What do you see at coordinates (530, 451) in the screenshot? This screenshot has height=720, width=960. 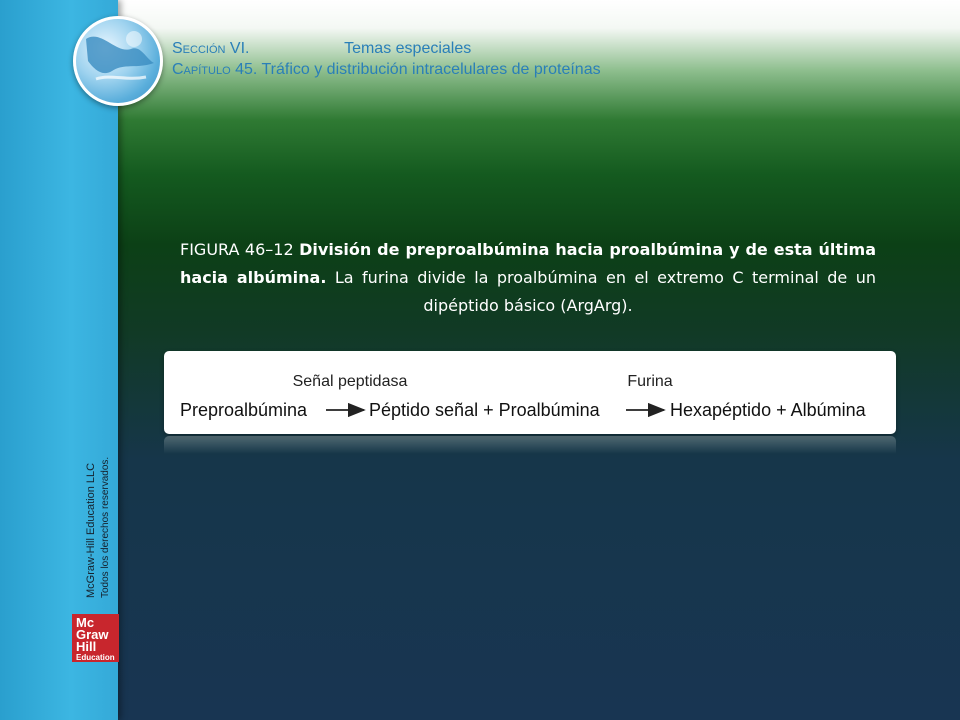 I see `panel-reflection` at bounding box center [530, 451].